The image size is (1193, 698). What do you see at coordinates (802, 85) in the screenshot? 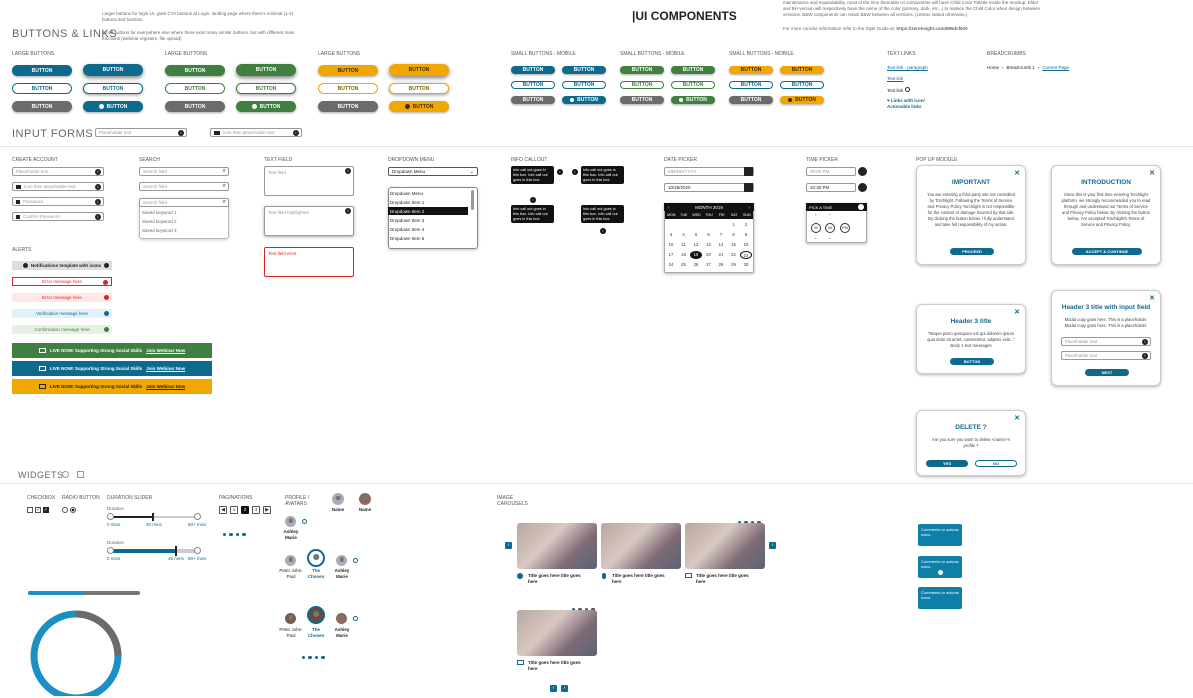
I see `small-button-outline-hover: BUTTON` at bounding box center [802, 85].